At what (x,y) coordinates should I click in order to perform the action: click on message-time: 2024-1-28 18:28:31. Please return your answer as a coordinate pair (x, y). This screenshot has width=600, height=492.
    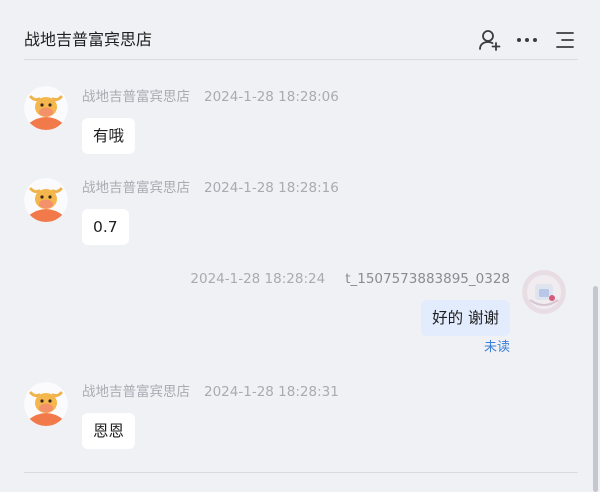
    Looking at the image, I should click on (271, 392).